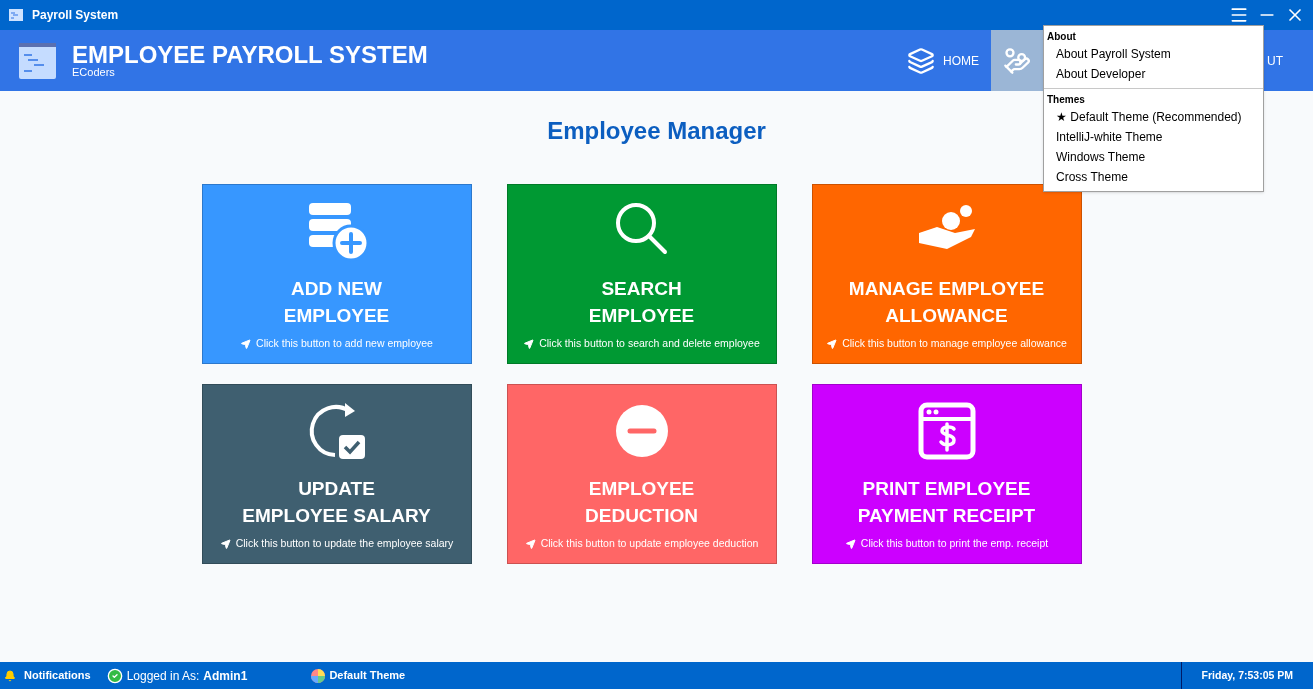 The width and height of the screenshot is (1313, 689). What do you see at coordinates (336, 489) in the screenshot?
I see `tile-title: UPDATE` at bounding box center [336, 489].